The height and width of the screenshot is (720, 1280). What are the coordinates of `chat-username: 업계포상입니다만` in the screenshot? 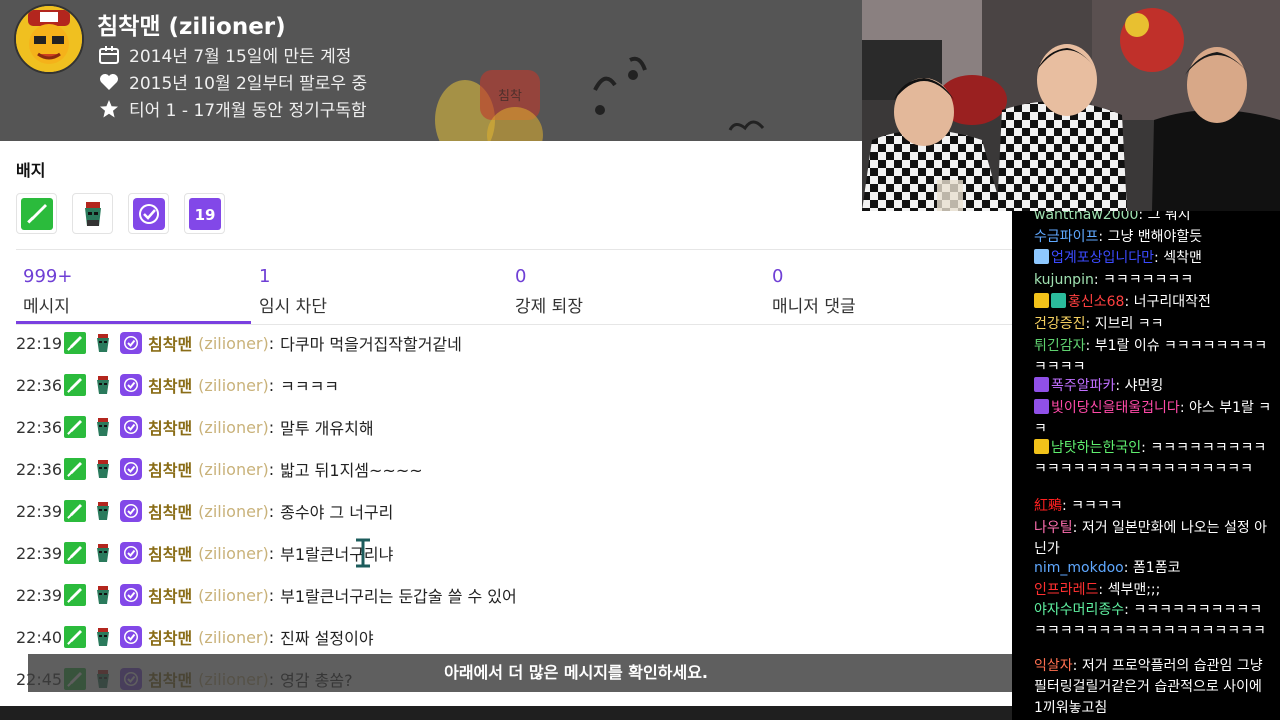 It's located at (1102, 258).